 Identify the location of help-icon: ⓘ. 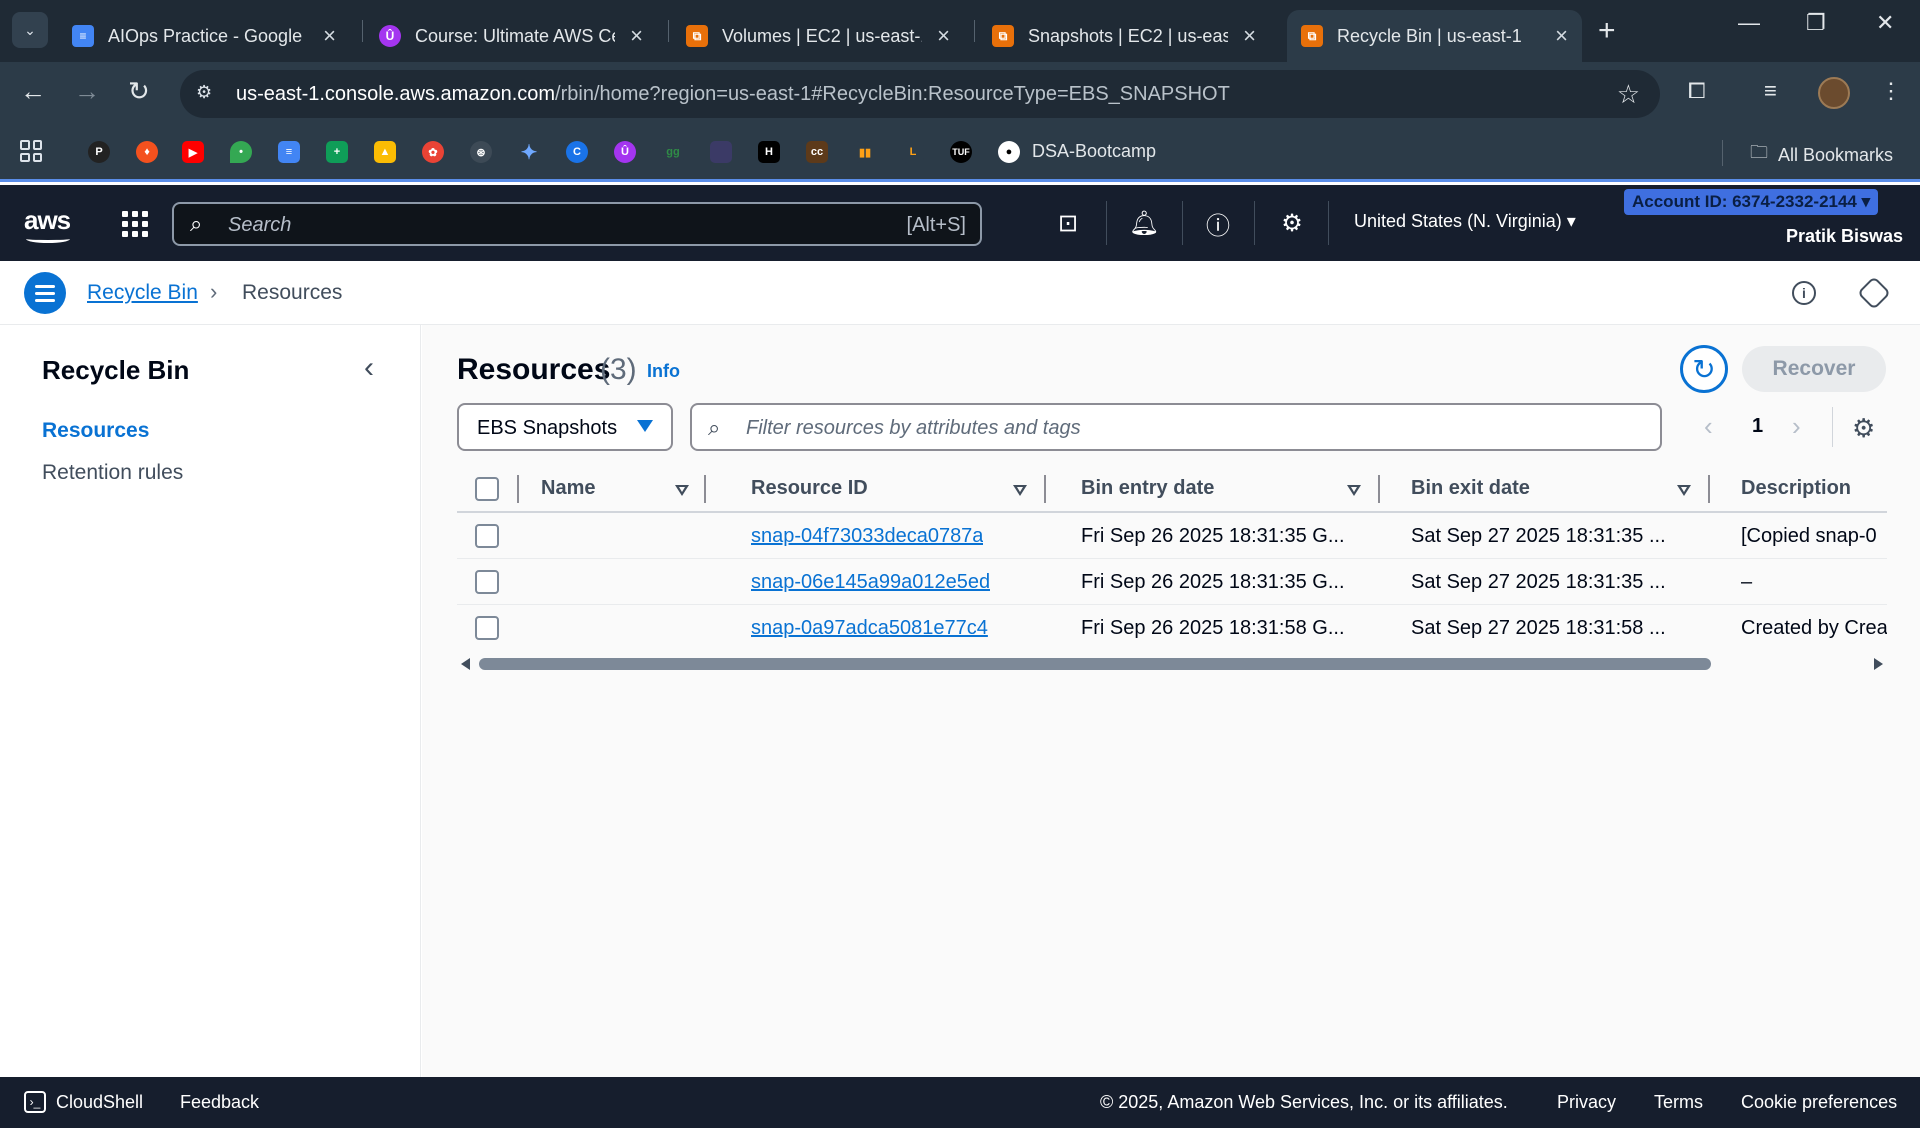
(1218, 224).